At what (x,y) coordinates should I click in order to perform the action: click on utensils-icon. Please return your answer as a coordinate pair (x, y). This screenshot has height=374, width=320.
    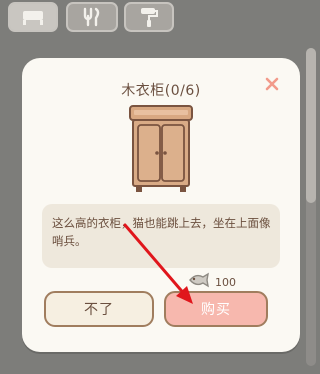
    Looking at the image, I should click on (92, 17).